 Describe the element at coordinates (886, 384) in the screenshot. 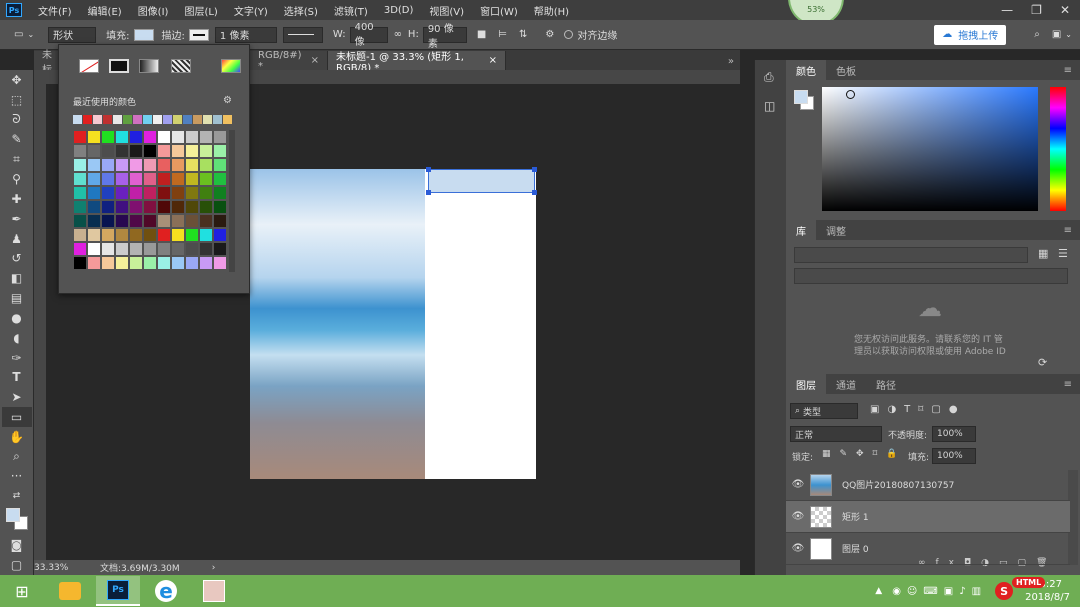

I see `tab-paths: 路径` at that location.